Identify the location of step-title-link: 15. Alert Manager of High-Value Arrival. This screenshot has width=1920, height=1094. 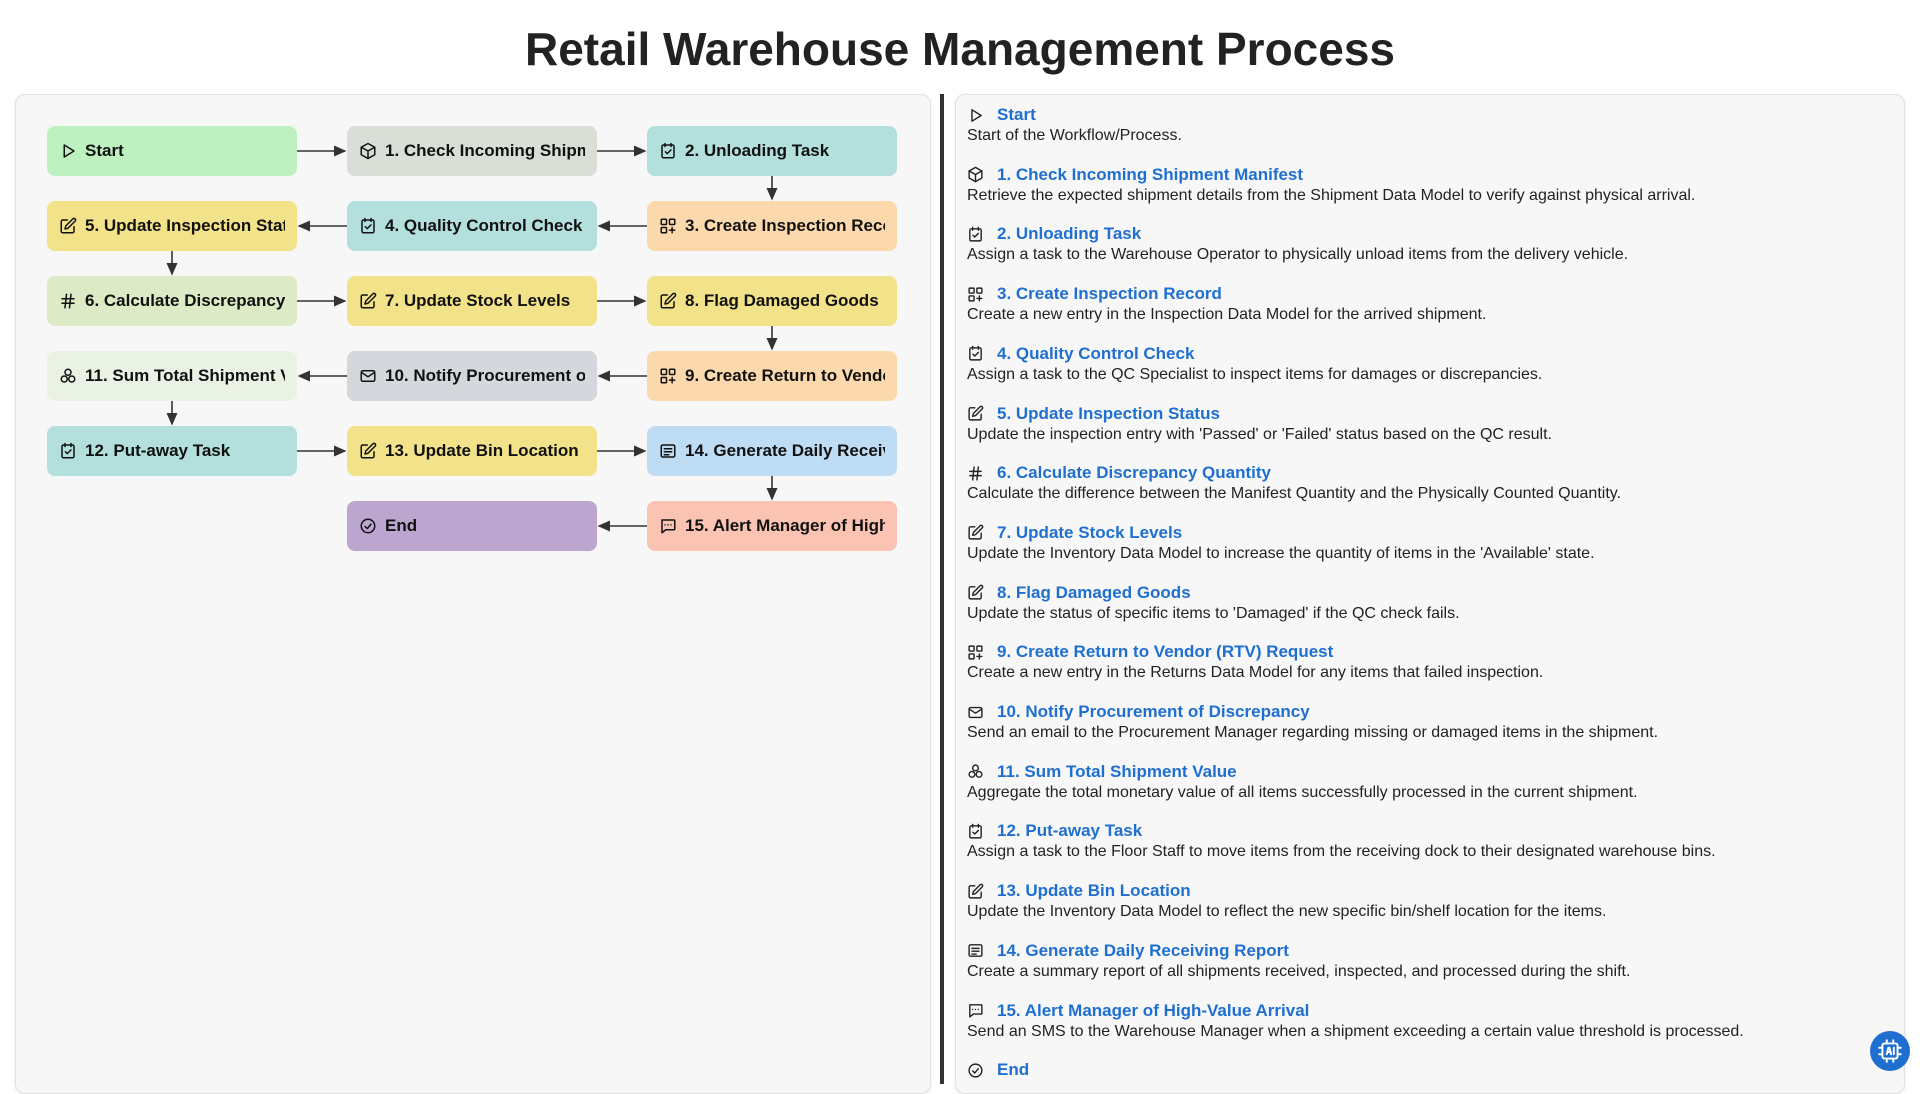
(1153, 1011).